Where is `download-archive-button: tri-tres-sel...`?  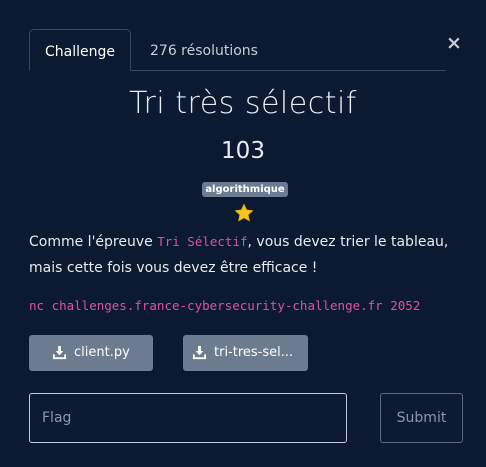 download-archive-button: tri-tres-sel... is located at coordinates (245, 353).